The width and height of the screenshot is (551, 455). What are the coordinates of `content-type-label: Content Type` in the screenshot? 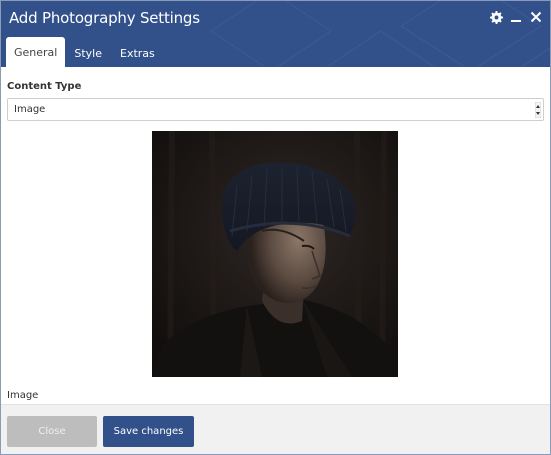 It's located at (44, 86).